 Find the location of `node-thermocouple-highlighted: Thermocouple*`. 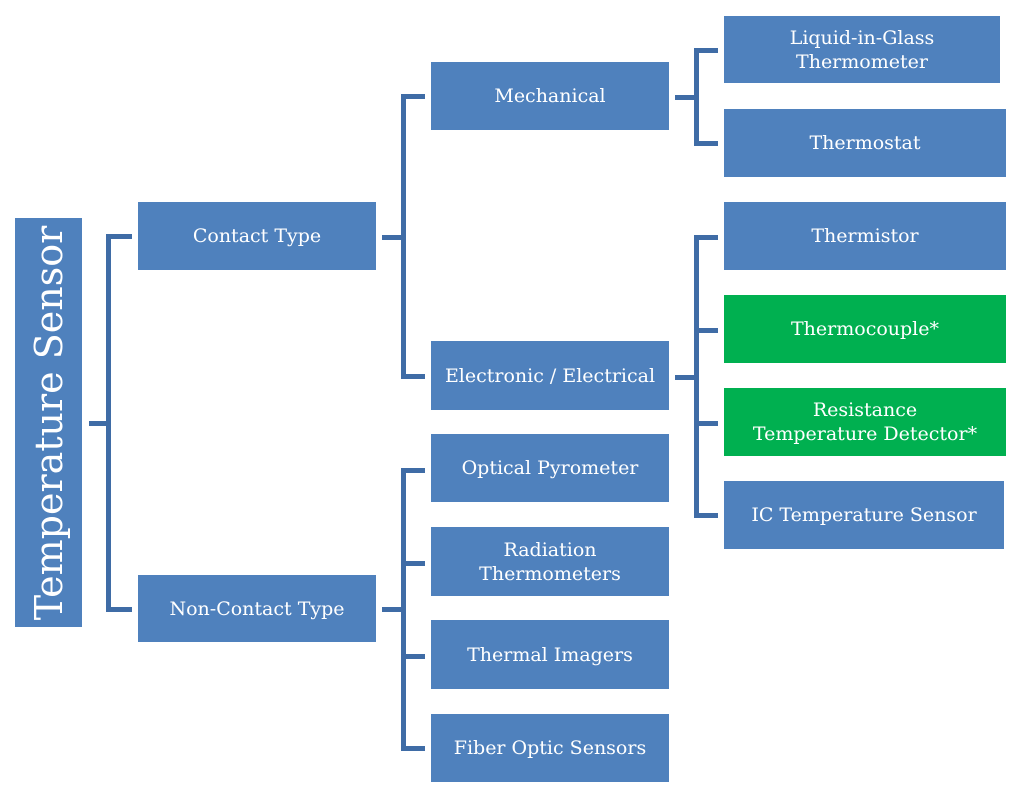

node-thermocouple-highlighted: Thermocouple* is located at coordinates (865, 329).